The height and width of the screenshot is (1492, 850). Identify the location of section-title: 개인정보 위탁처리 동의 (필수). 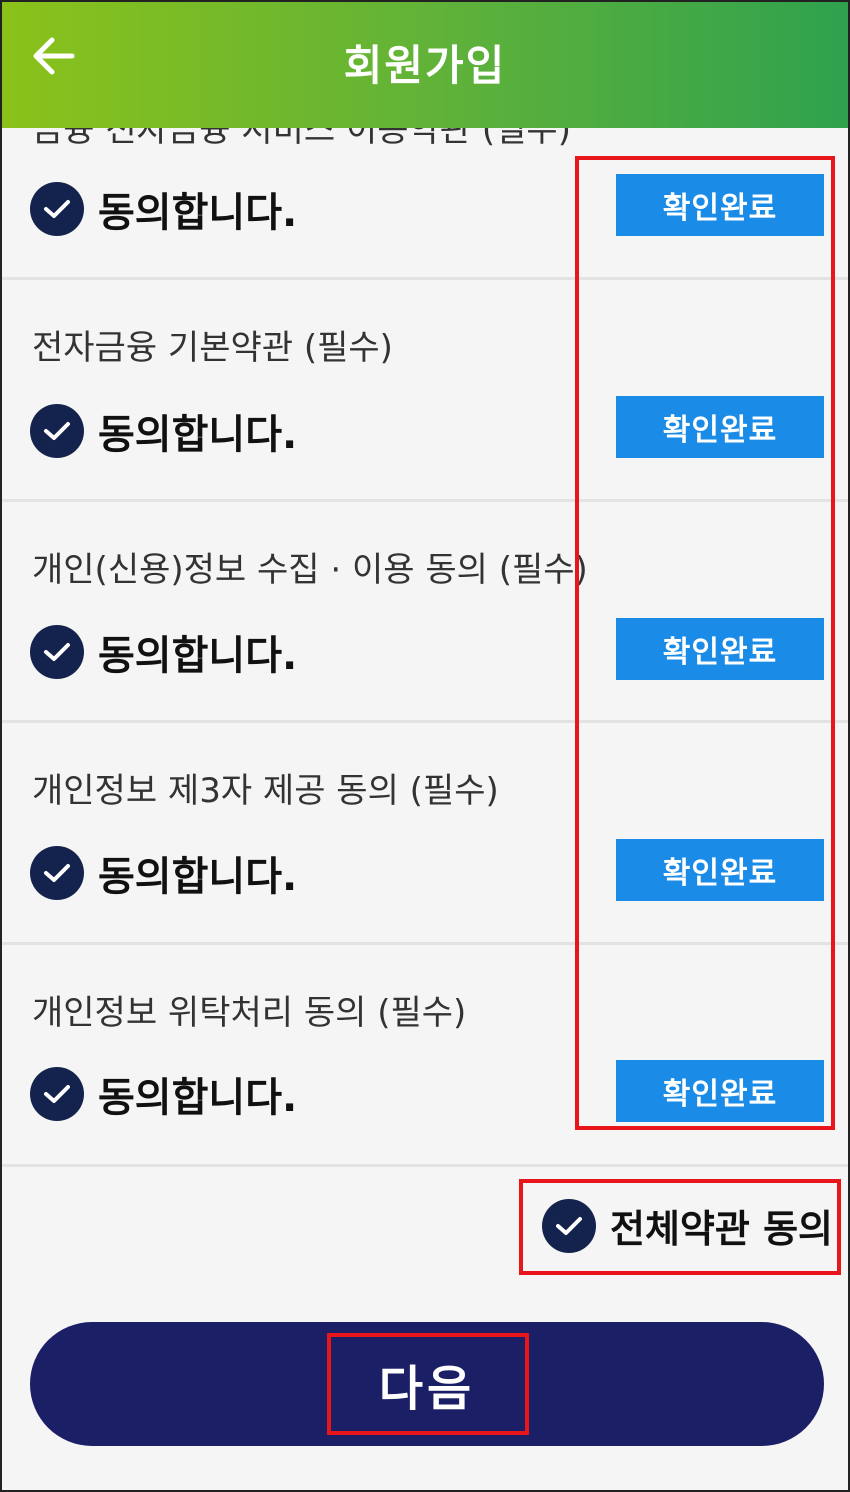
(249, 1013).